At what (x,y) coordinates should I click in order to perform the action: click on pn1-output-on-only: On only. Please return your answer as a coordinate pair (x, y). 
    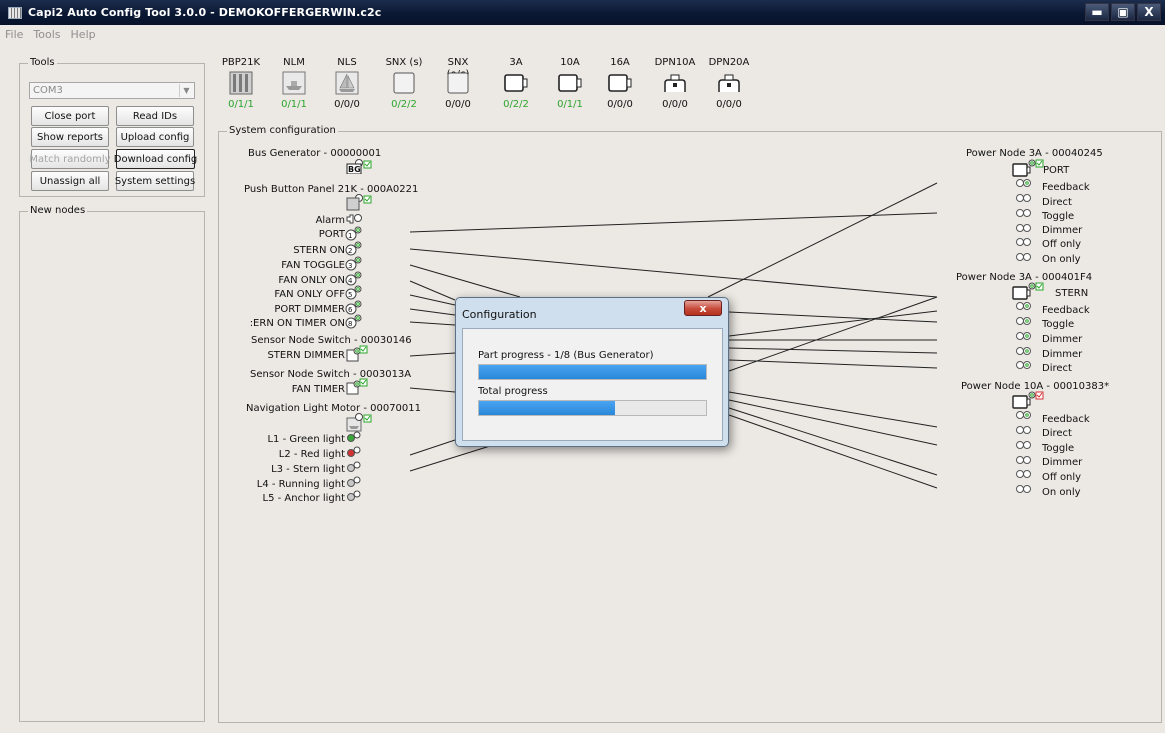
    Looking at the image, I should click on (1061, 259).